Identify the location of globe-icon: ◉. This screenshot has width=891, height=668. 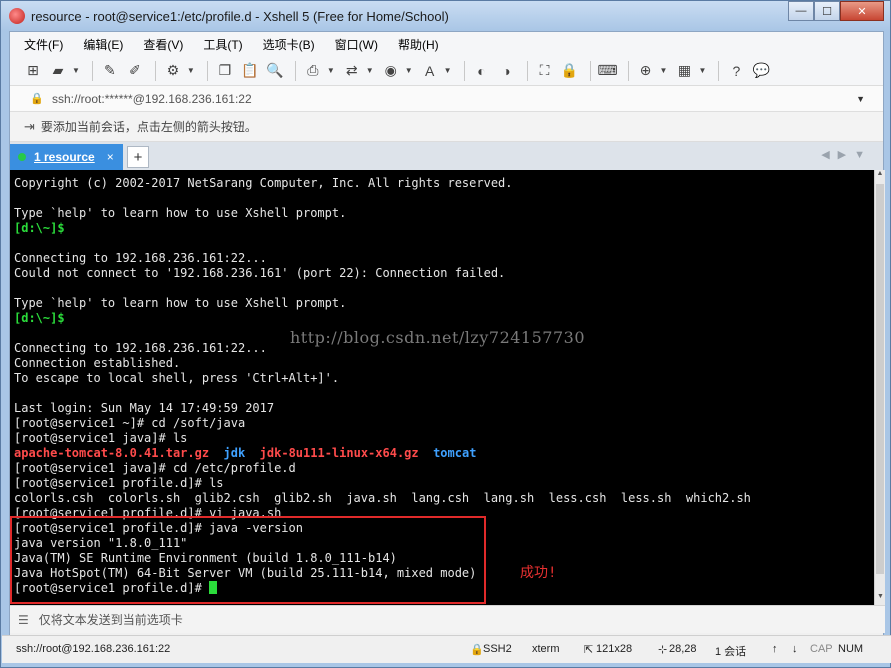
(391, 71).